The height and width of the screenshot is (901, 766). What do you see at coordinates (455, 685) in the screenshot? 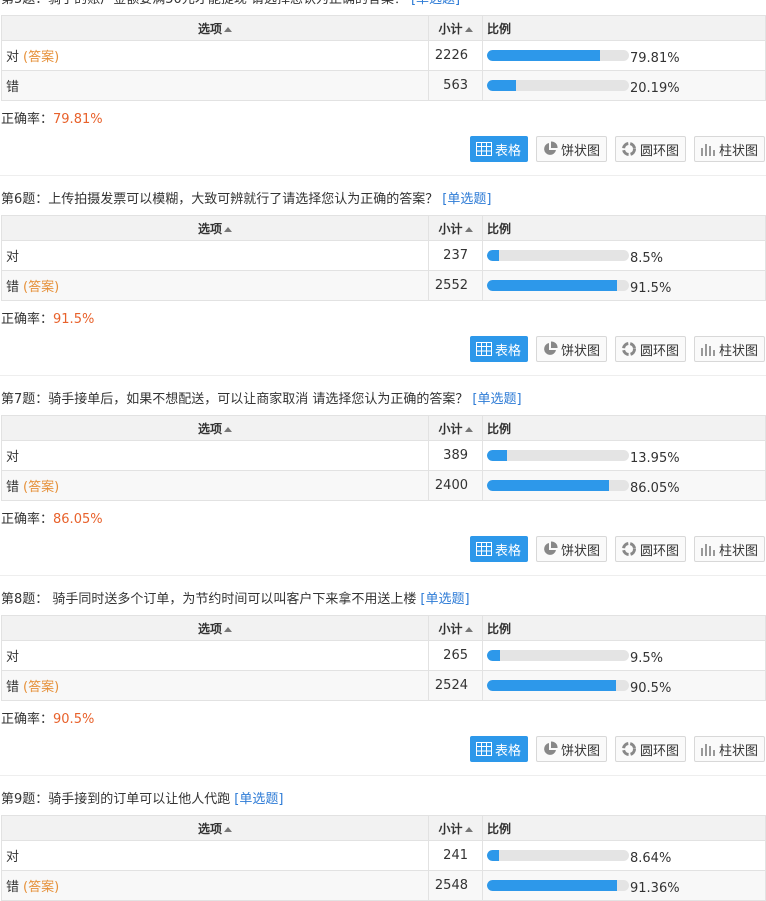
I see `count-cell: 2524` at bounding box center [455, 685].